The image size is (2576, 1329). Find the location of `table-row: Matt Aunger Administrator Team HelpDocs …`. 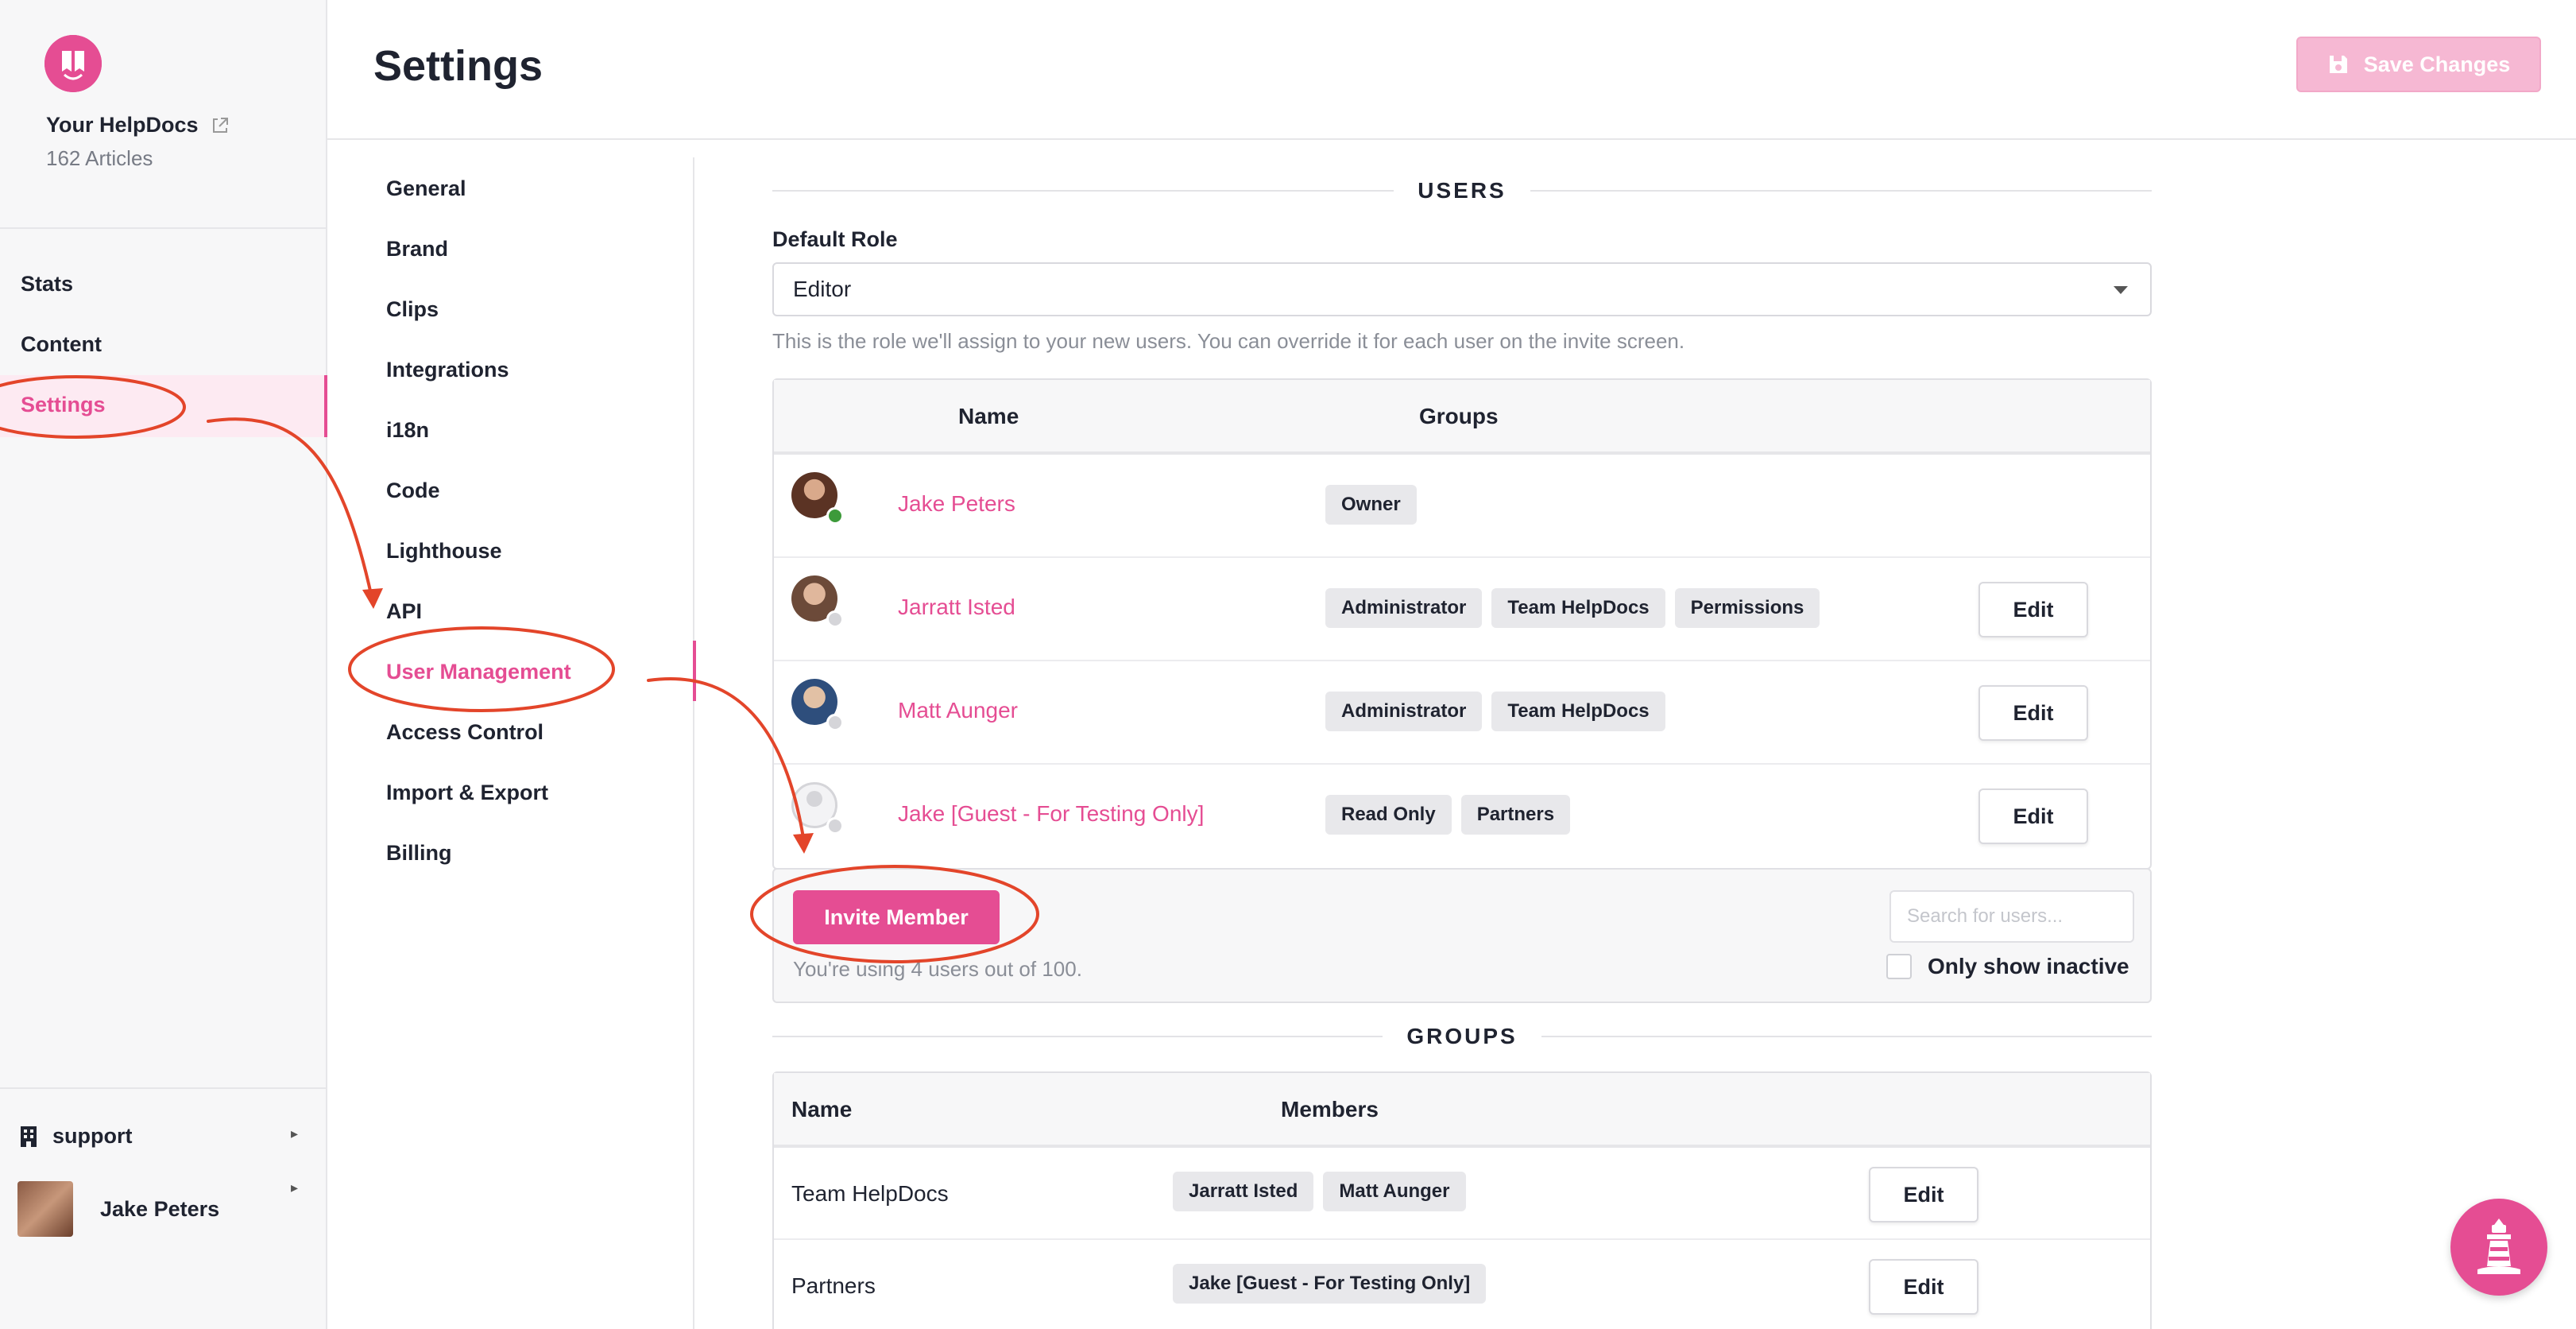

table-row: Matt Aunger Administrator Team HelpDocs … is located at coordinates (1462, 713).